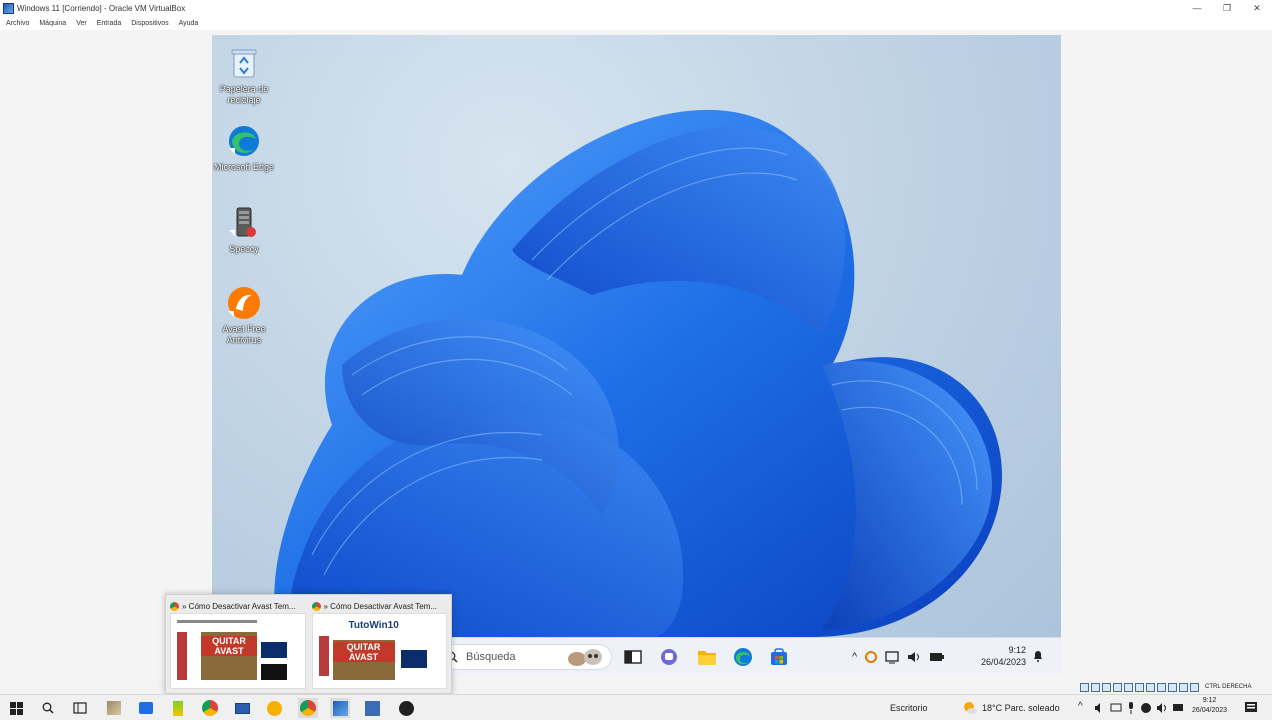 This screenshot has height=720, width=1272. Describe the element at coordinates (1038, 656) in the screenshot. I see `notification-icon` at that location.